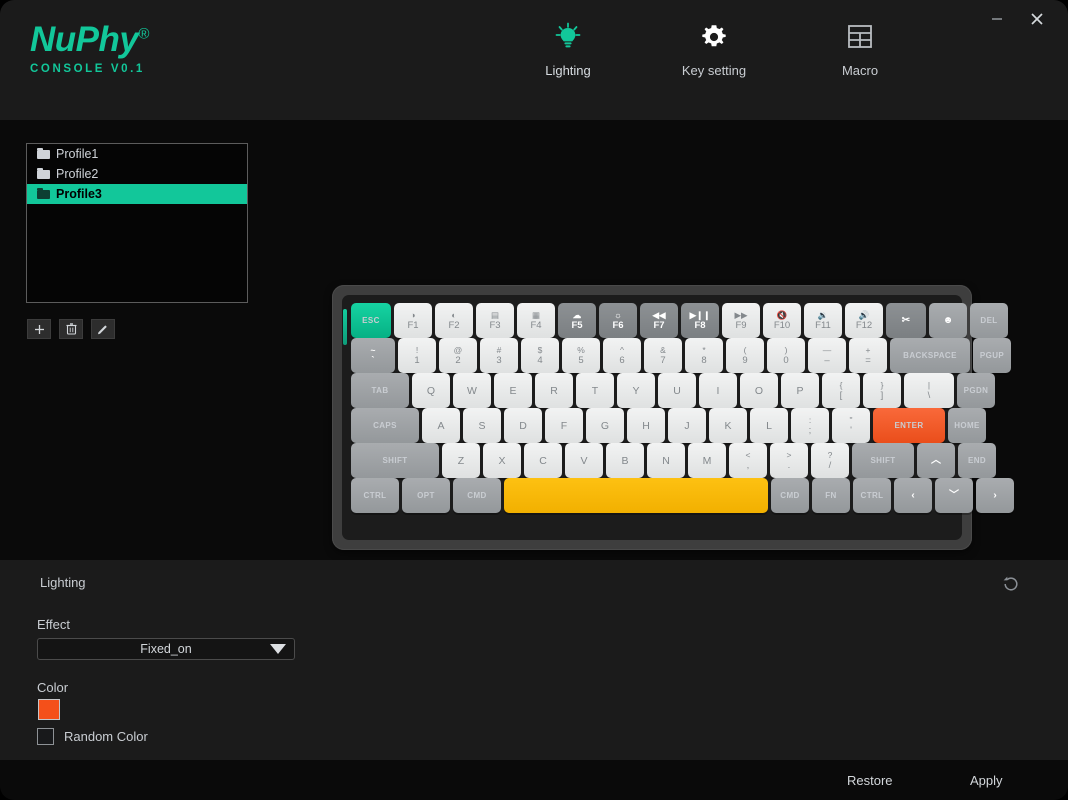  I want to click on key-space: ~ `, so click(373, 355).